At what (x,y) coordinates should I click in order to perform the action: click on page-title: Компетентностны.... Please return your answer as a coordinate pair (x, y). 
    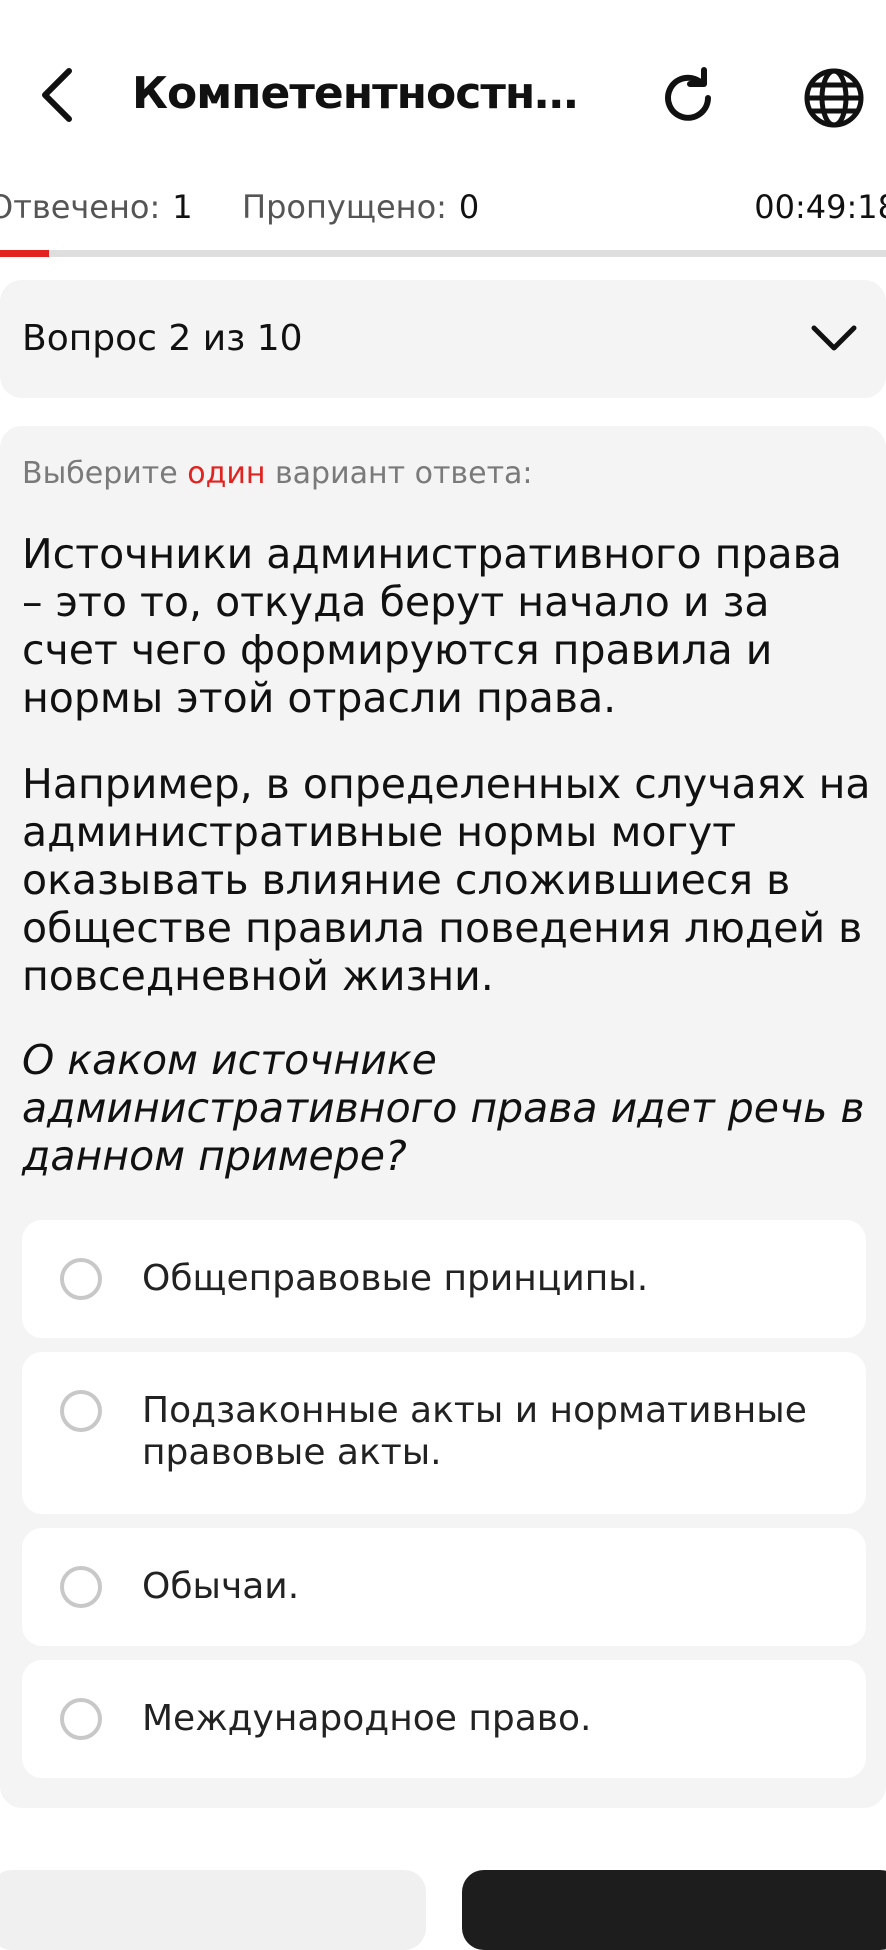
    Looking at the image, I should click on (367, 93).